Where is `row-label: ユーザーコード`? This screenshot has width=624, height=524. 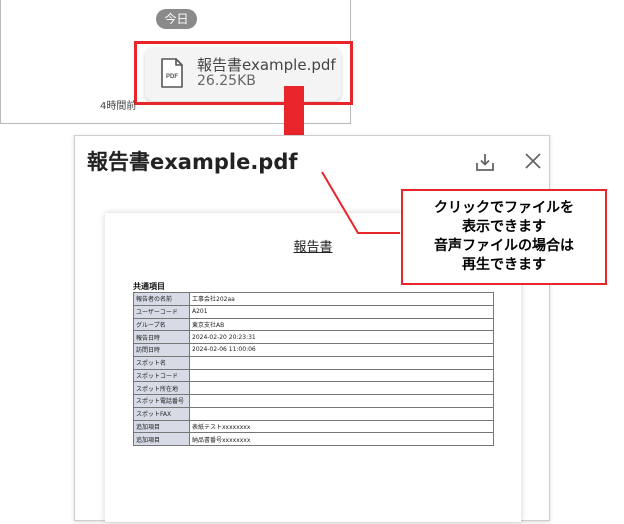
row-label: ユーザーコード is located at coordinates (161, 311).